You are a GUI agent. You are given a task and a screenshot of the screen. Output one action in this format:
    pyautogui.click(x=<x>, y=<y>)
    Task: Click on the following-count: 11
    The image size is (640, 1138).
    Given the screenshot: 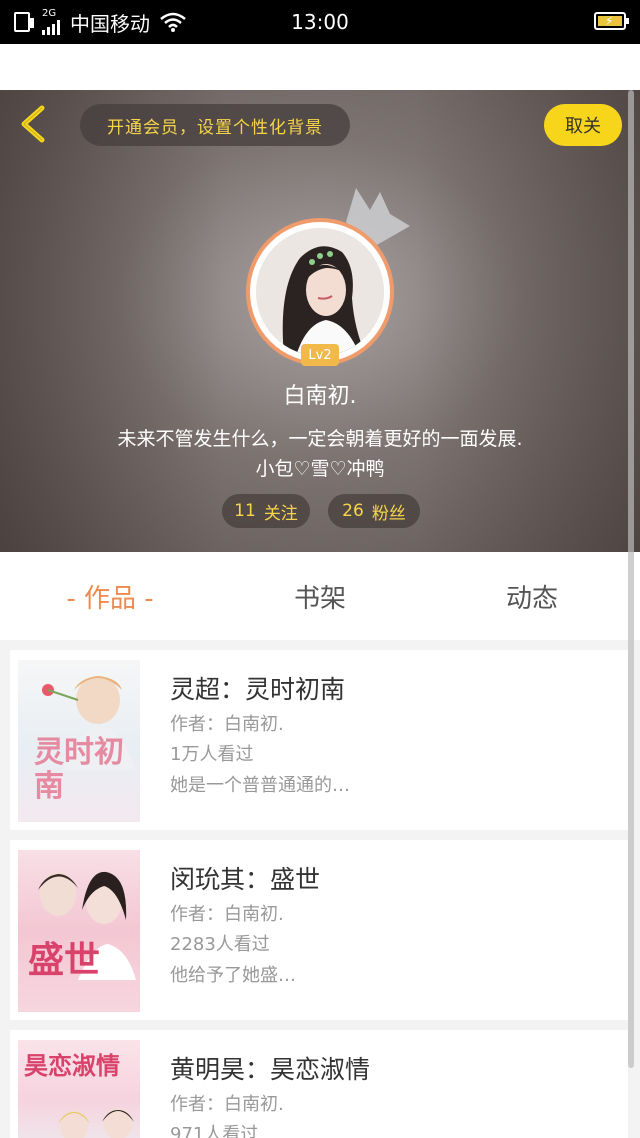 What is the action you would take?
    pyautogui.click(x=245, y=511)
    